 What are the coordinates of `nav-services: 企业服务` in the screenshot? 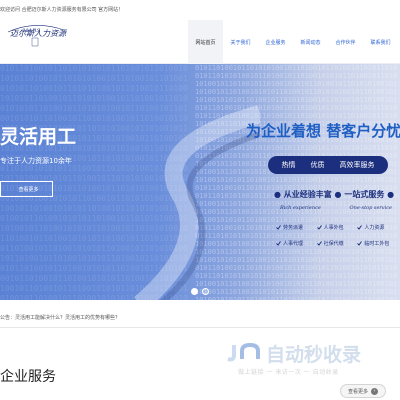 It's located at (275, 42).